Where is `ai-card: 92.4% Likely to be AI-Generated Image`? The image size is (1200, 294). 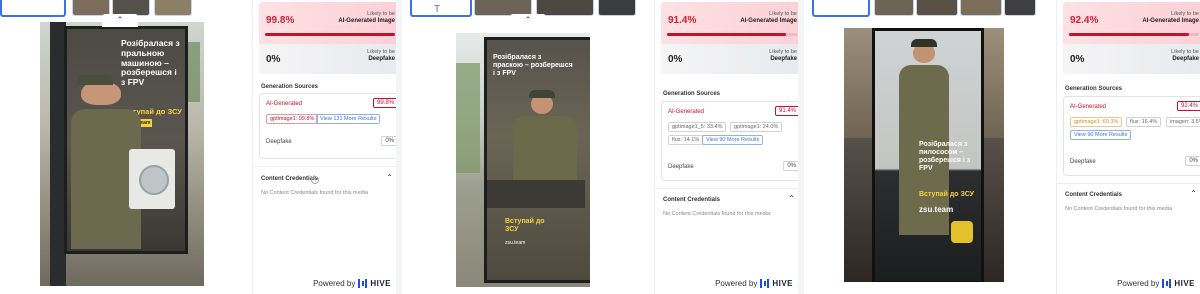 ai-card: 92.4% Likely to be AI-Generated Image is located at coordinates (1131, 24).